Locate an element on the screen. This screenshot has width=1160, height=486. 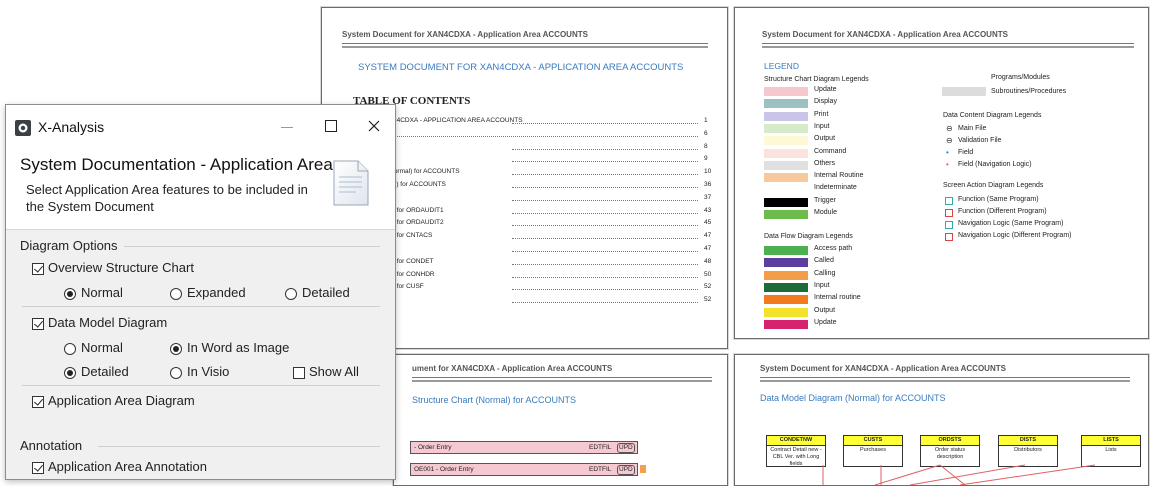
diagram-options-label: Diagram Options is located at coordinates (69, 245).